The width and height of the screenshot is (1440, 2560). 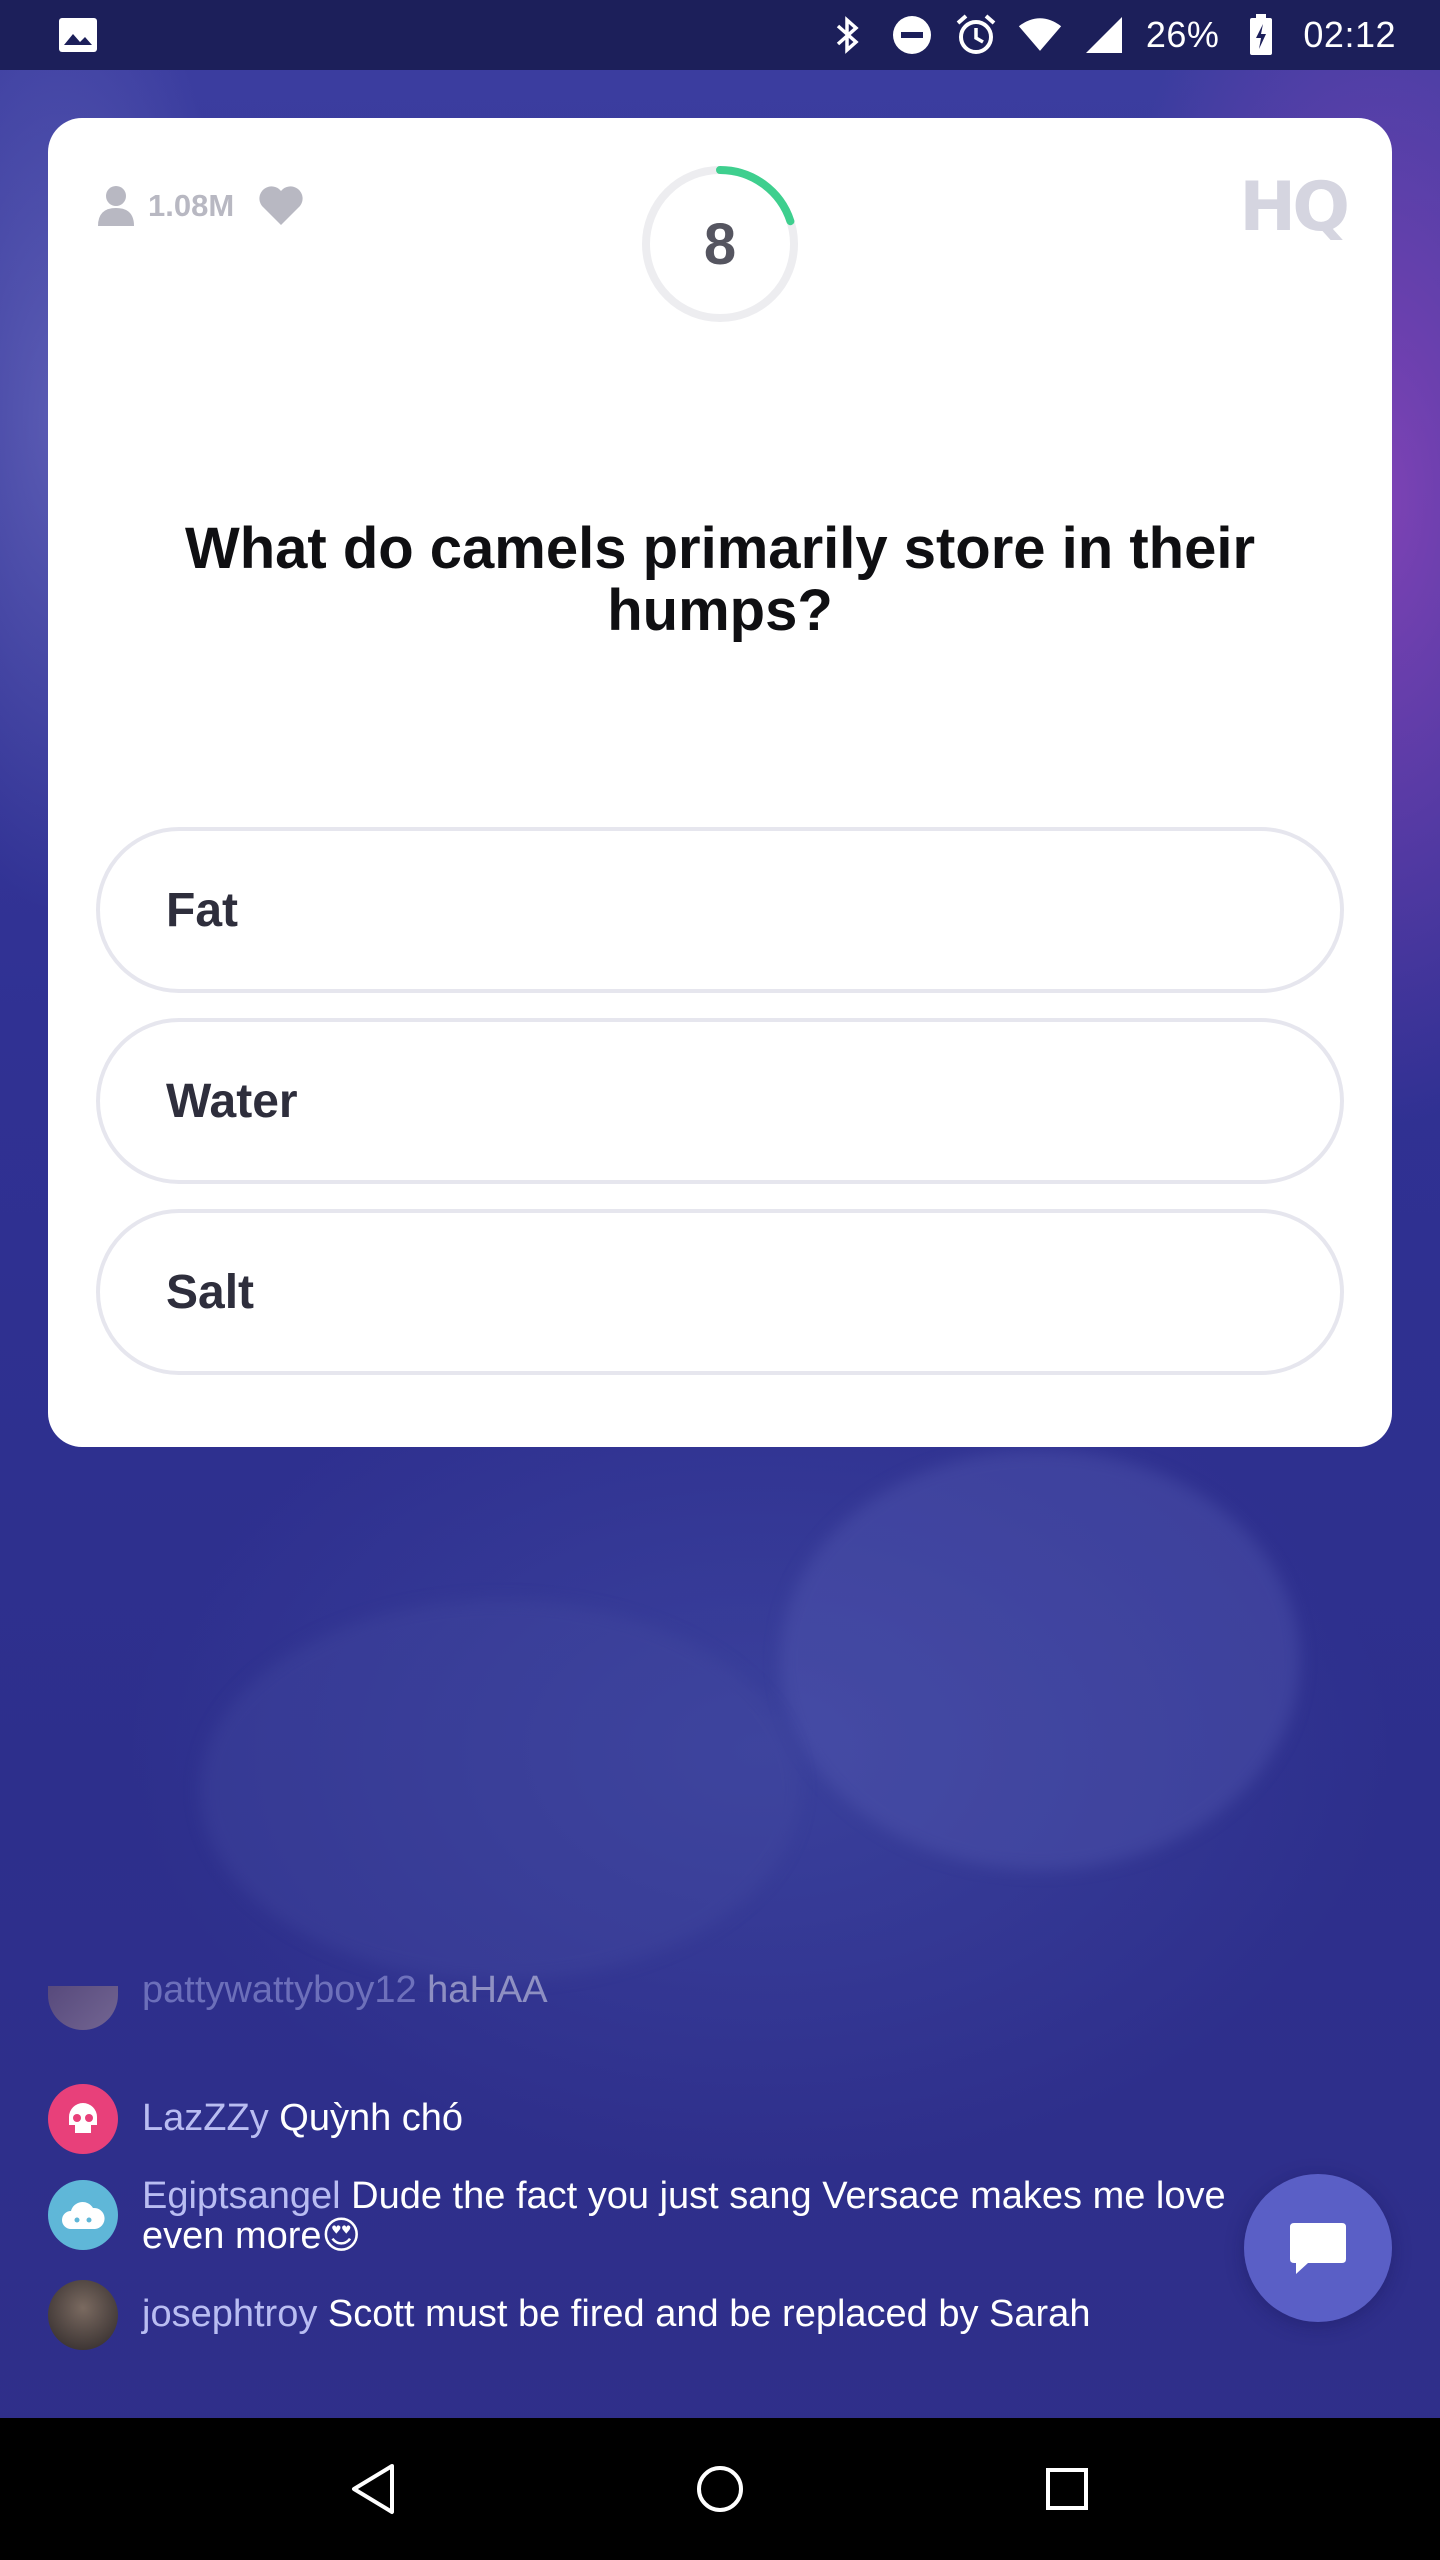 What do you see at coordinates (371, 2118) in the screenshot?
I see `chat-body: Quỳnh chó` at bounding box center [371, 2118].